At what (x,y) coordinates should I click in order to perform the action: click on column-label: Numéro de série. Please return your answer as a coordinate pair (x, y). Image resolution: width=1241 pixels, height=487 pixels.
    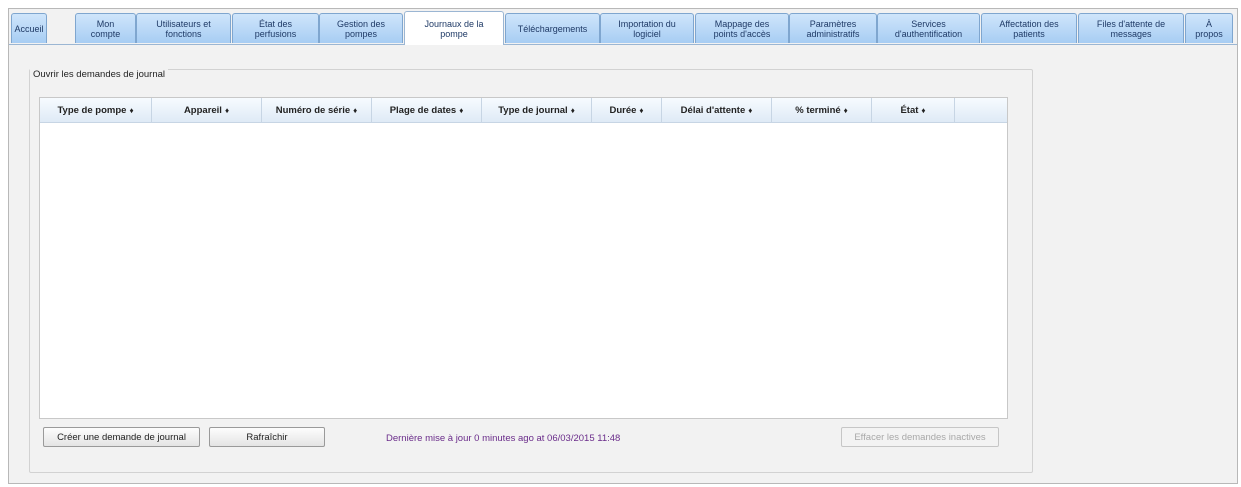
    Looking at the image, I should click on (313, 110).